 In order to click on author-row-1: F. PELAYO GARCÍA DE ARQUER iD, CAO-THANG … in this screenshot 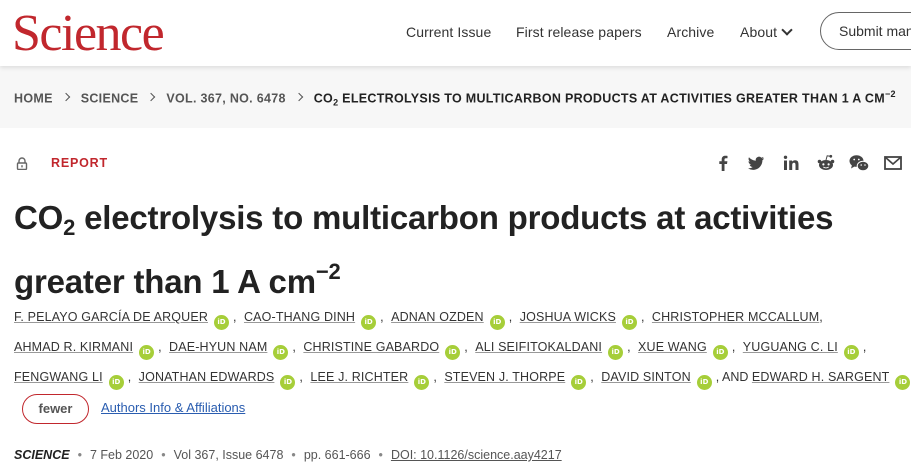, I will do `click(418, 318)`.